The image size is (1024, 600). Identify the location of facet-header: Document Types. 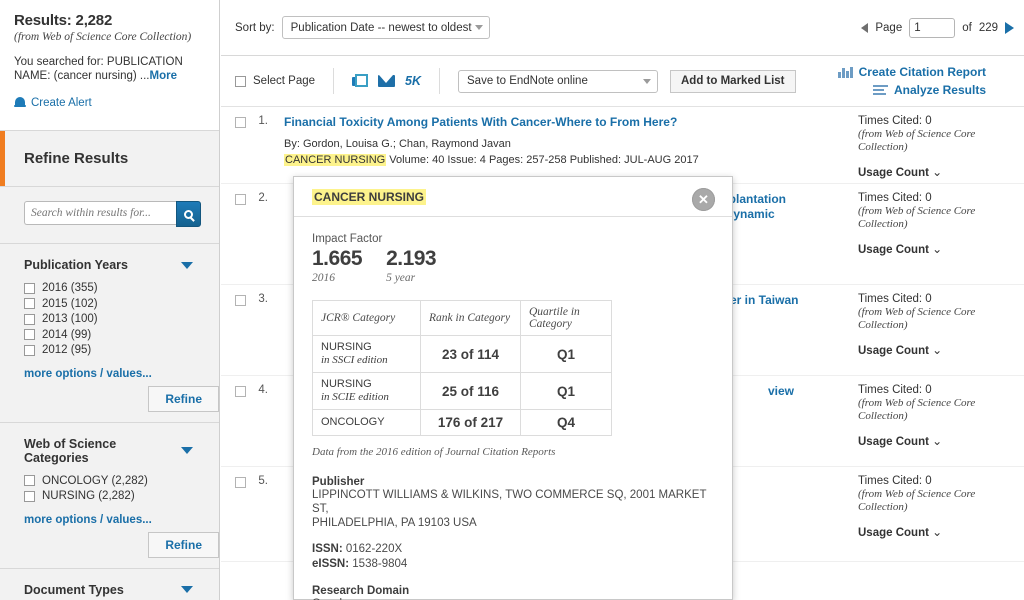
(116, 590).